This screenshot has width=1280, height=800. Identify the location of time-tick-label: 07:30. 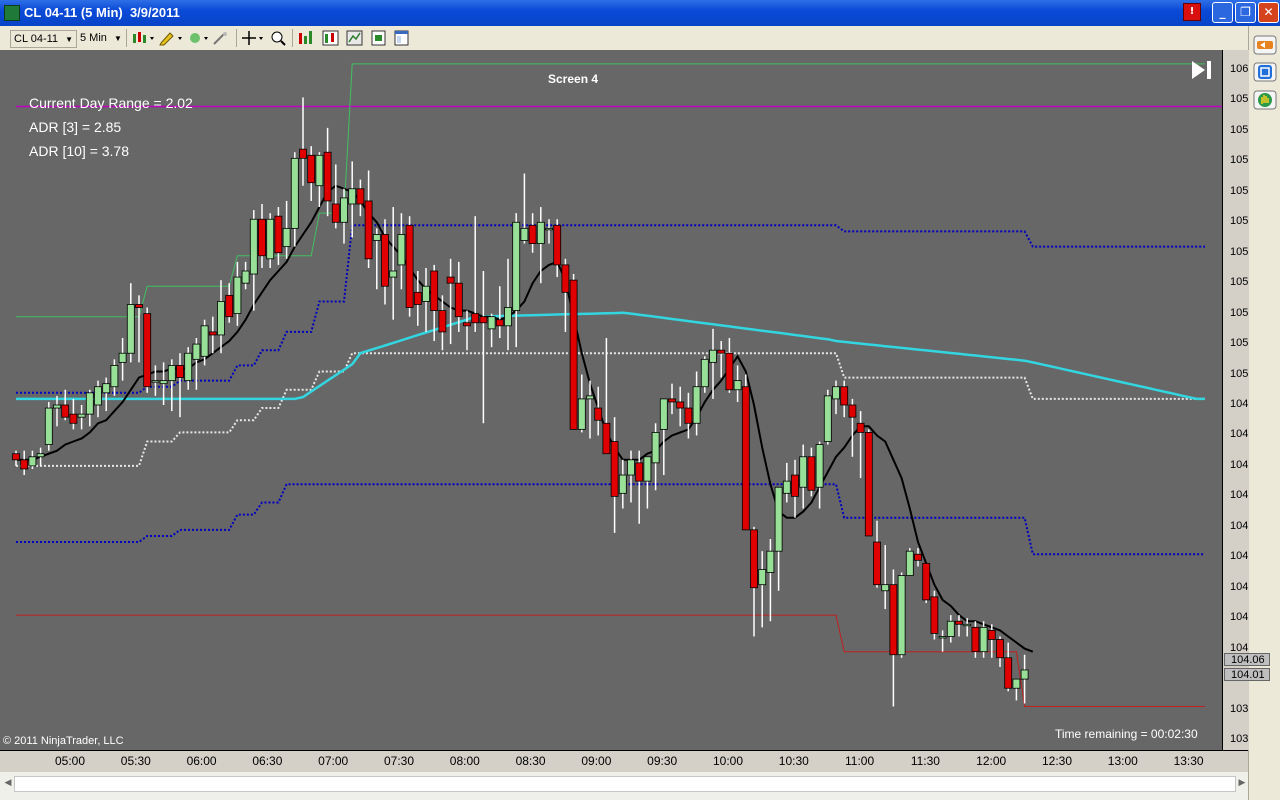
(399, 761).